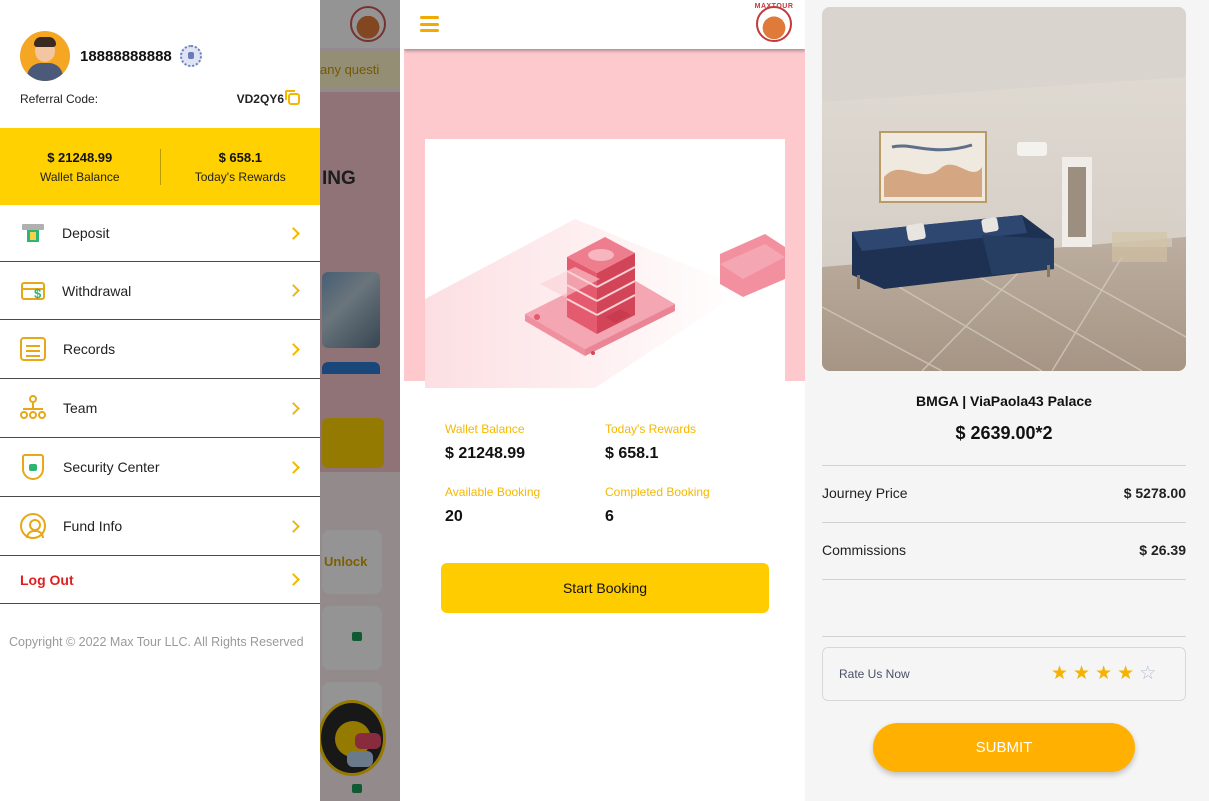 The image size is (1209, 801). Describe the element at coordinates (80, 157) in the screenshot. I see `wallet-balance-value: $ 21248.99` at that location.